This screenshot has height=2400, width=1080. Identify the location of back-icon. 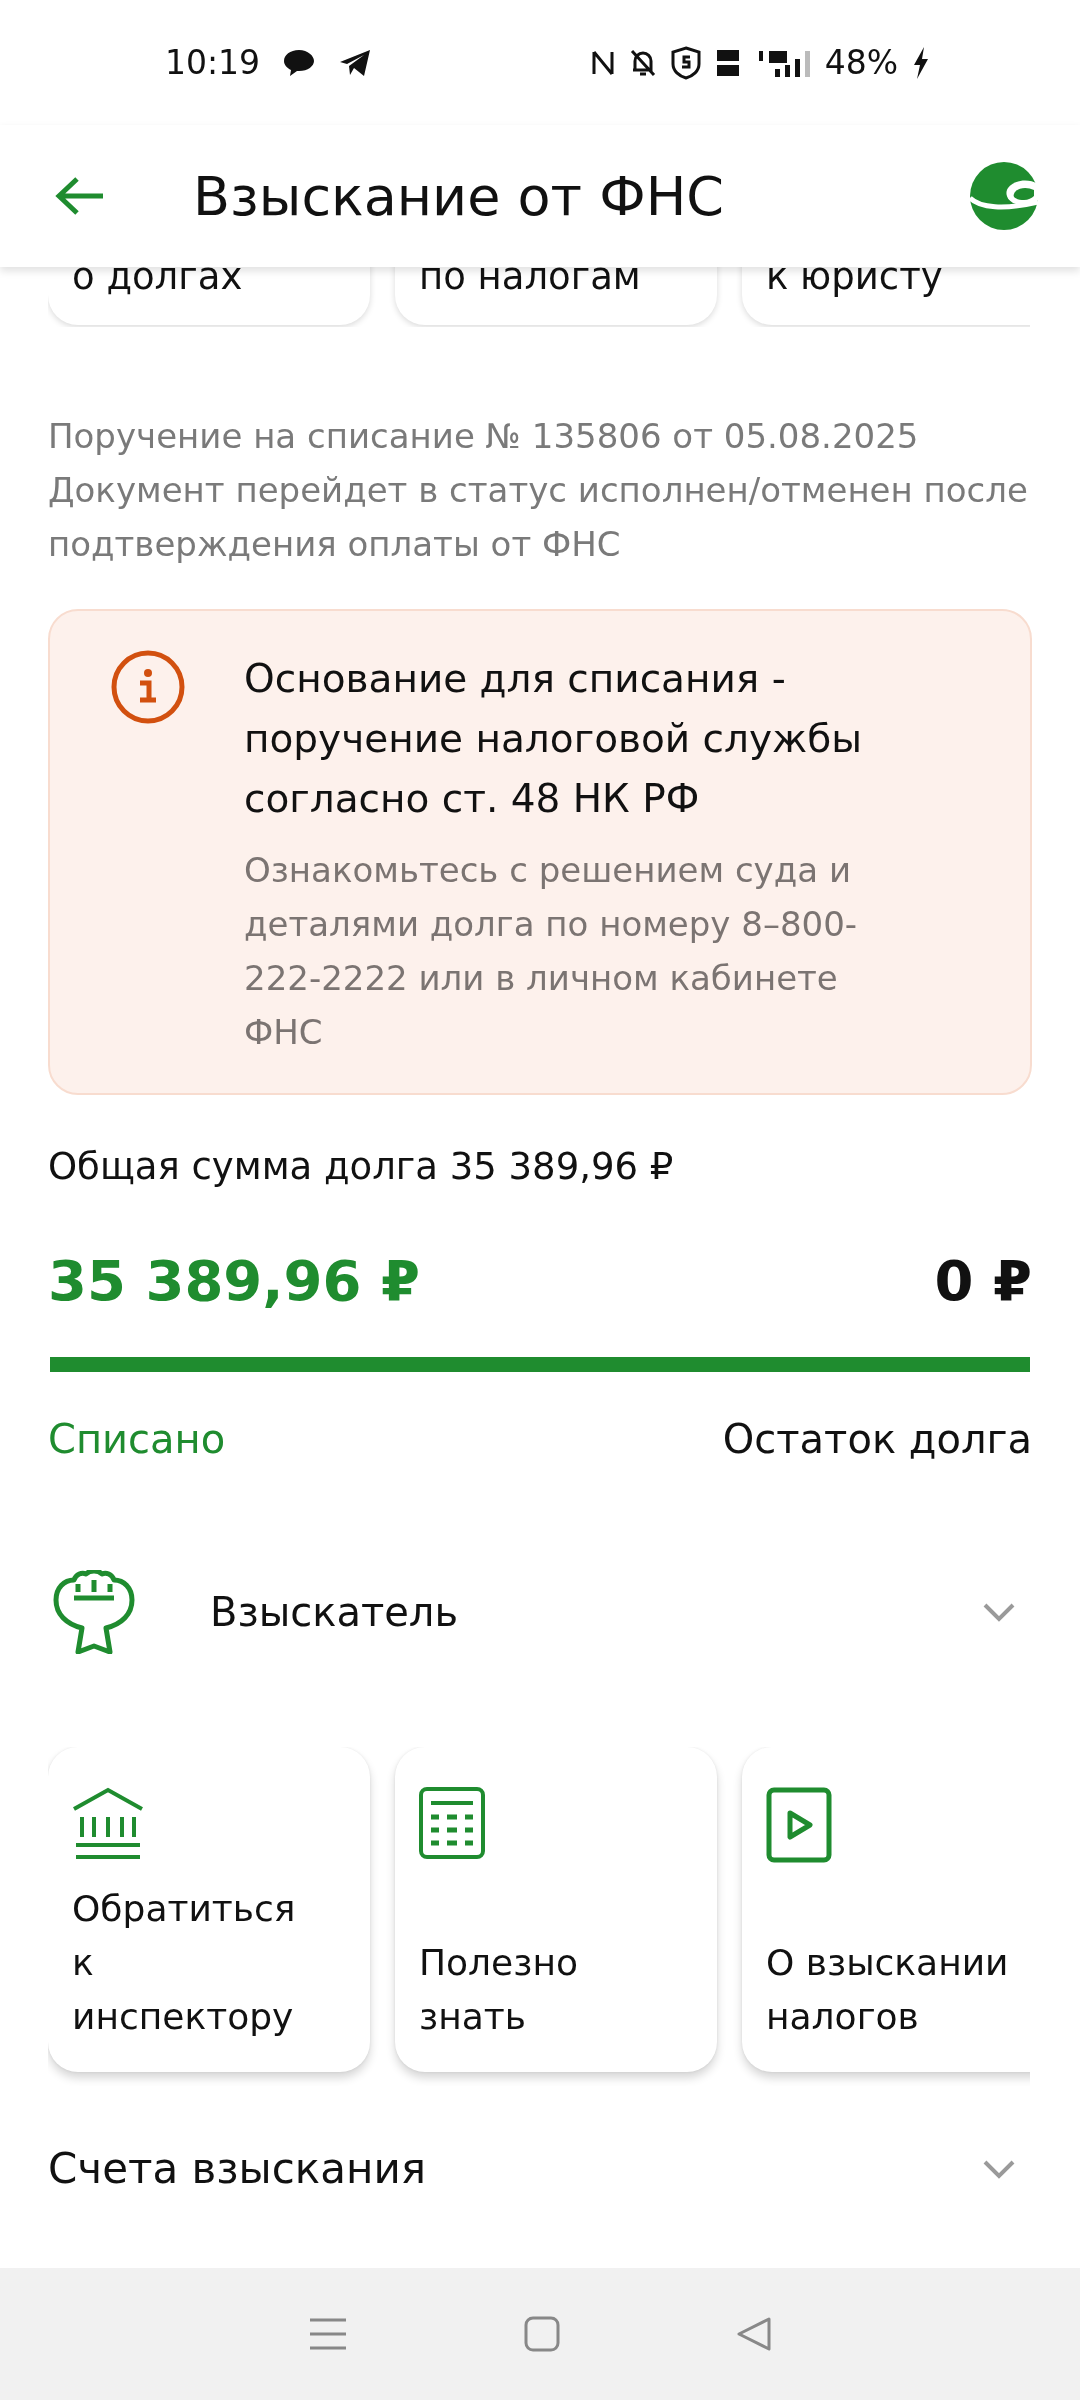
(754, 2334).